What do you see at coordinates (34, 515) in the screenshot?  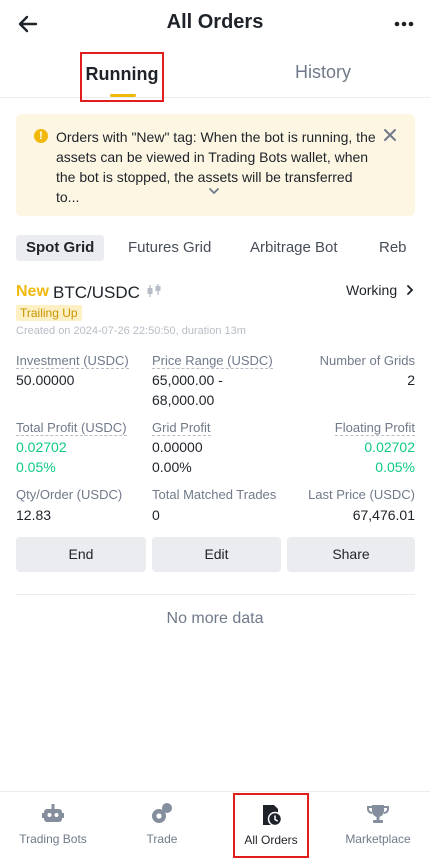 I see `qty-order-value: 12.83` at bounding box center [34, 515].